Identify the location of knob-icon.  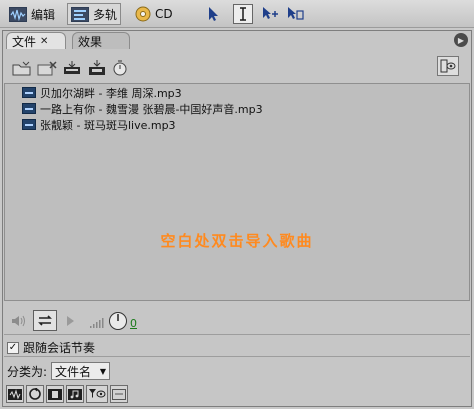
(118, 321).